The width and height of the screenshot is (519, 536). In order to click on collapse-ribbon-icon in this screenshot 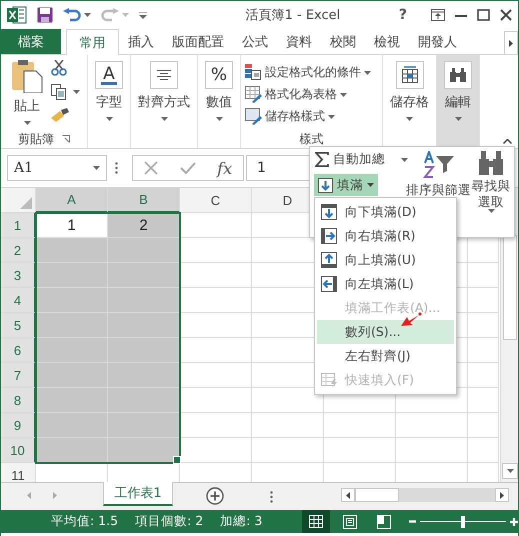, I will do `click(507, 141)`.